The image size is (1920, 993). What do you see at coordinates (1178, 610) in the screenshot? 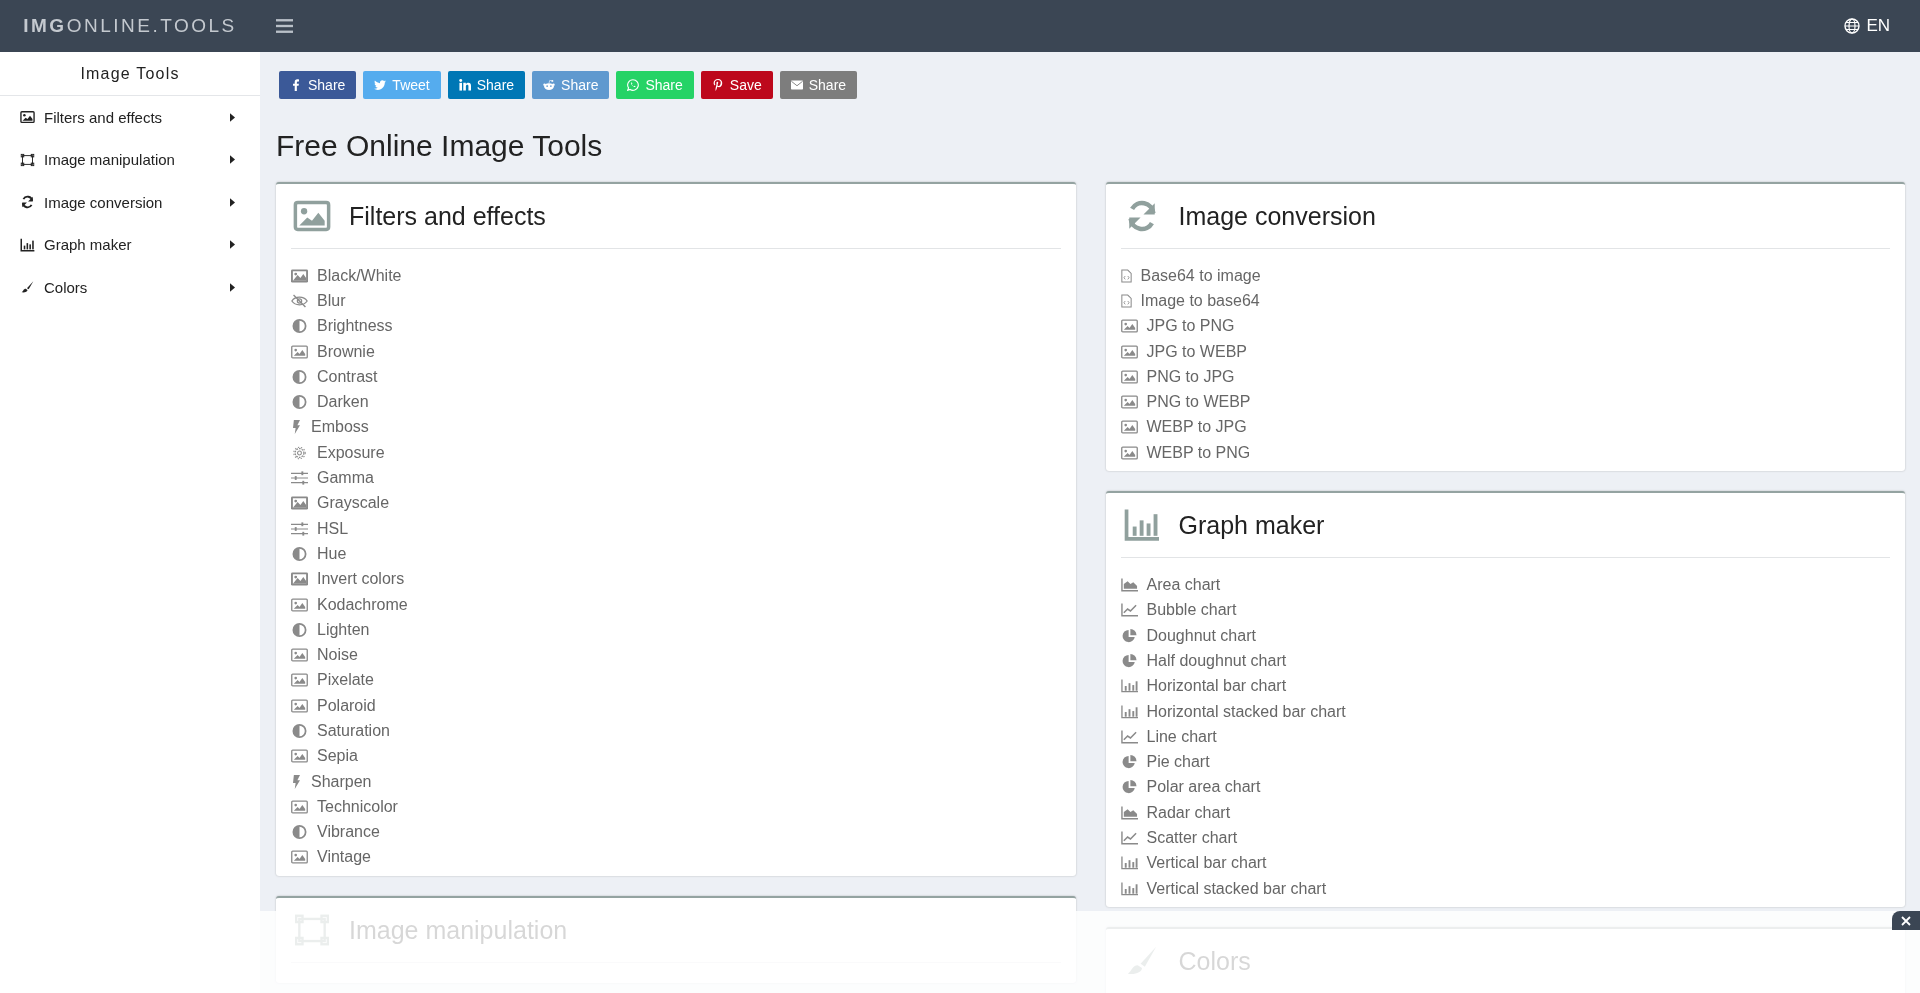
I see `tool-link: Bubble chart` at bounding box center [1178, 610].